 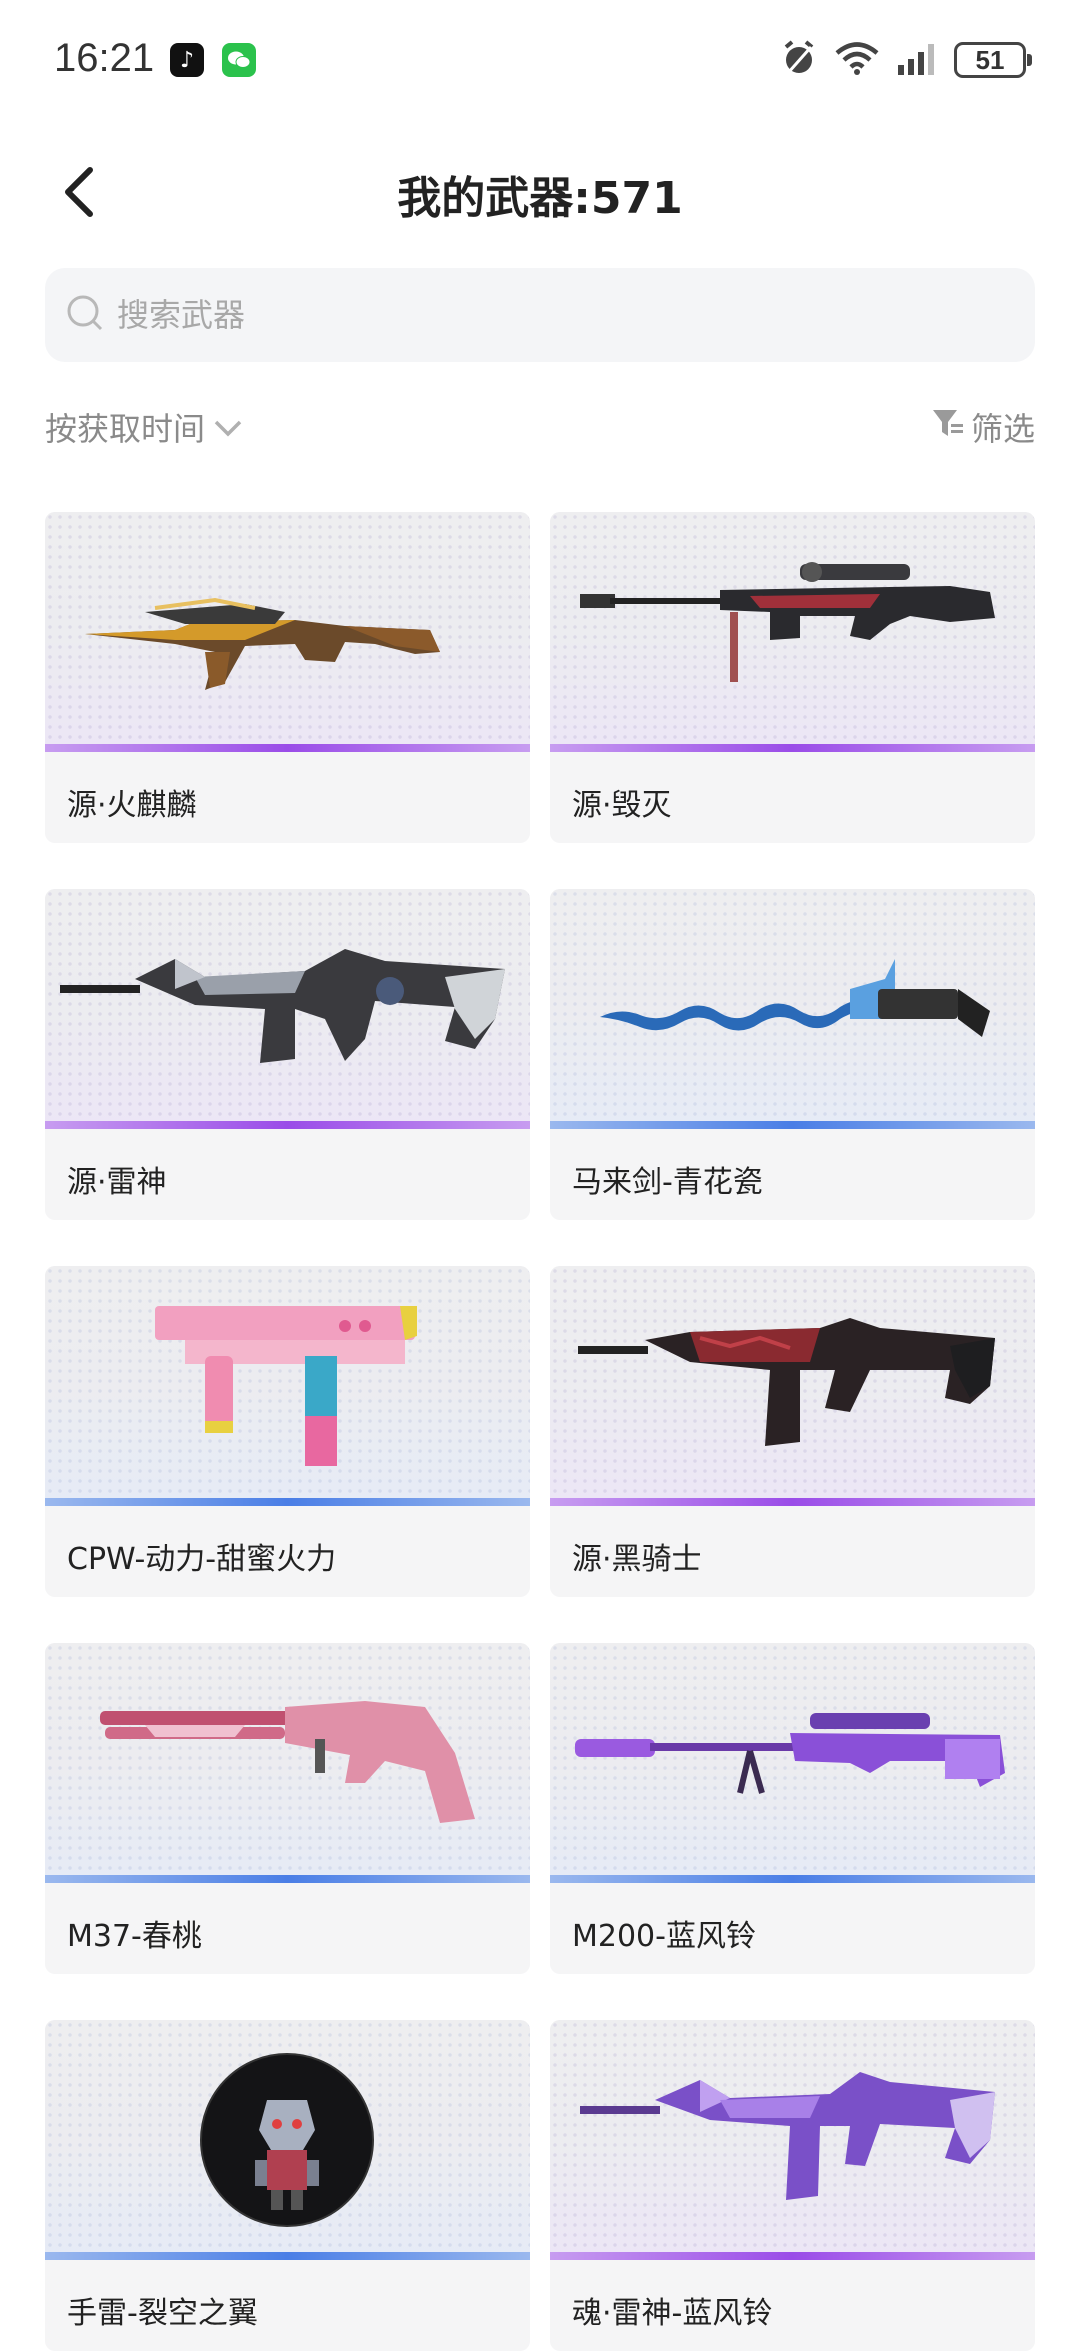 I want to click on weapon-name: 源·黑骑士, so click(x=637, y=1559).